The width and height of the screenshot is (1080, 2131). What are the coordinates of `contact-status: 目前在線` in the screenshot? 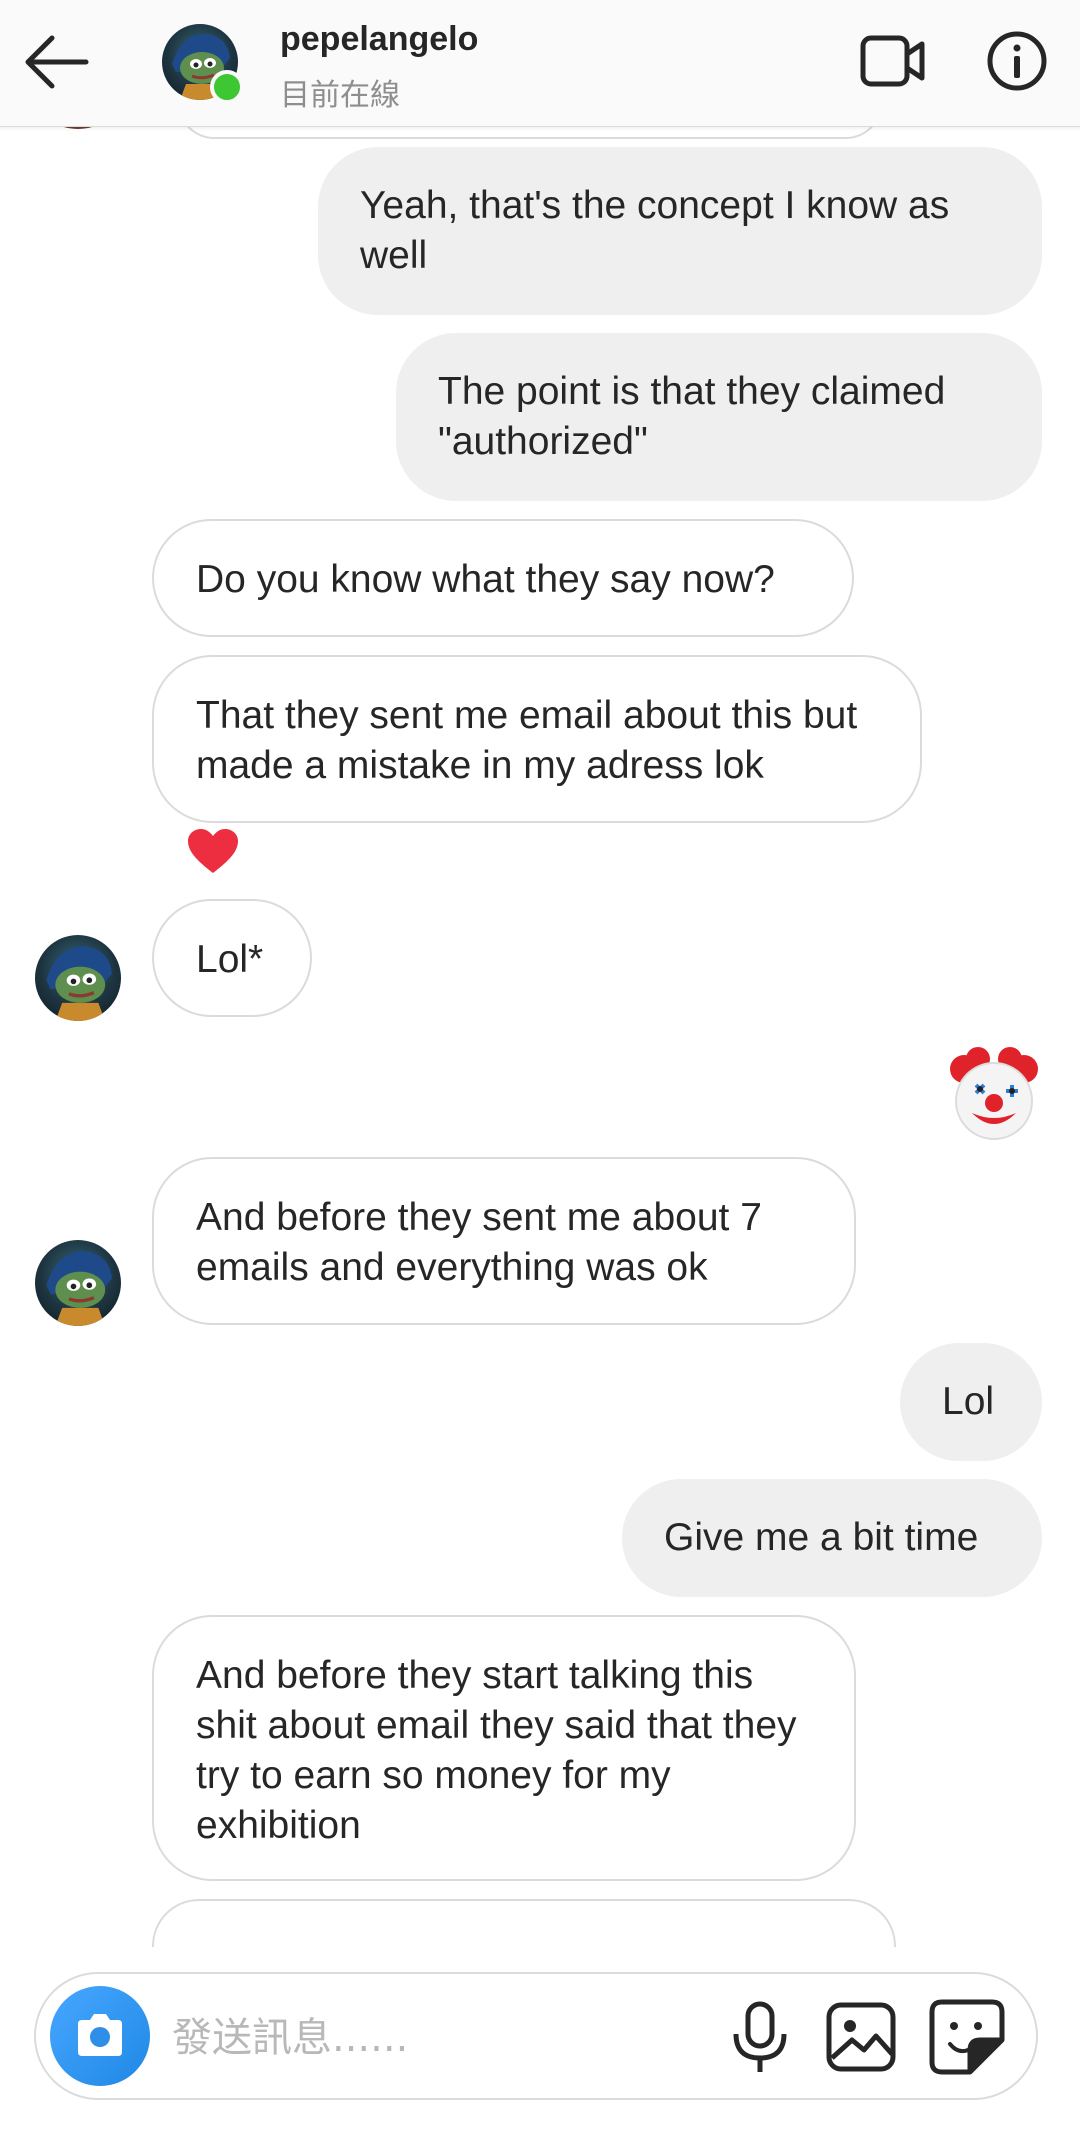 It's located at (340, 95).